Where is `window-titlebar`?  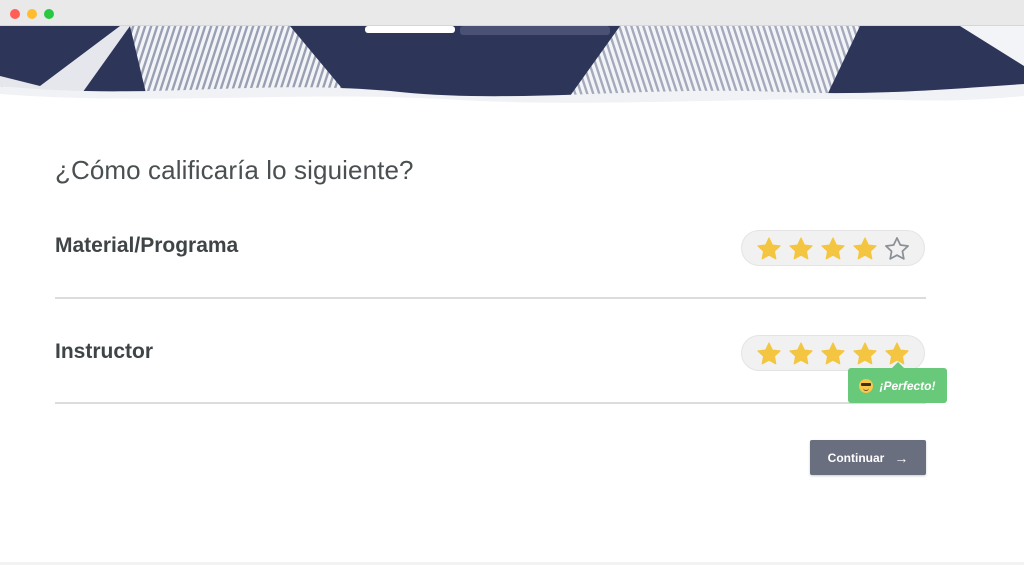 window-titlebar is located at coordinates (512, 13).